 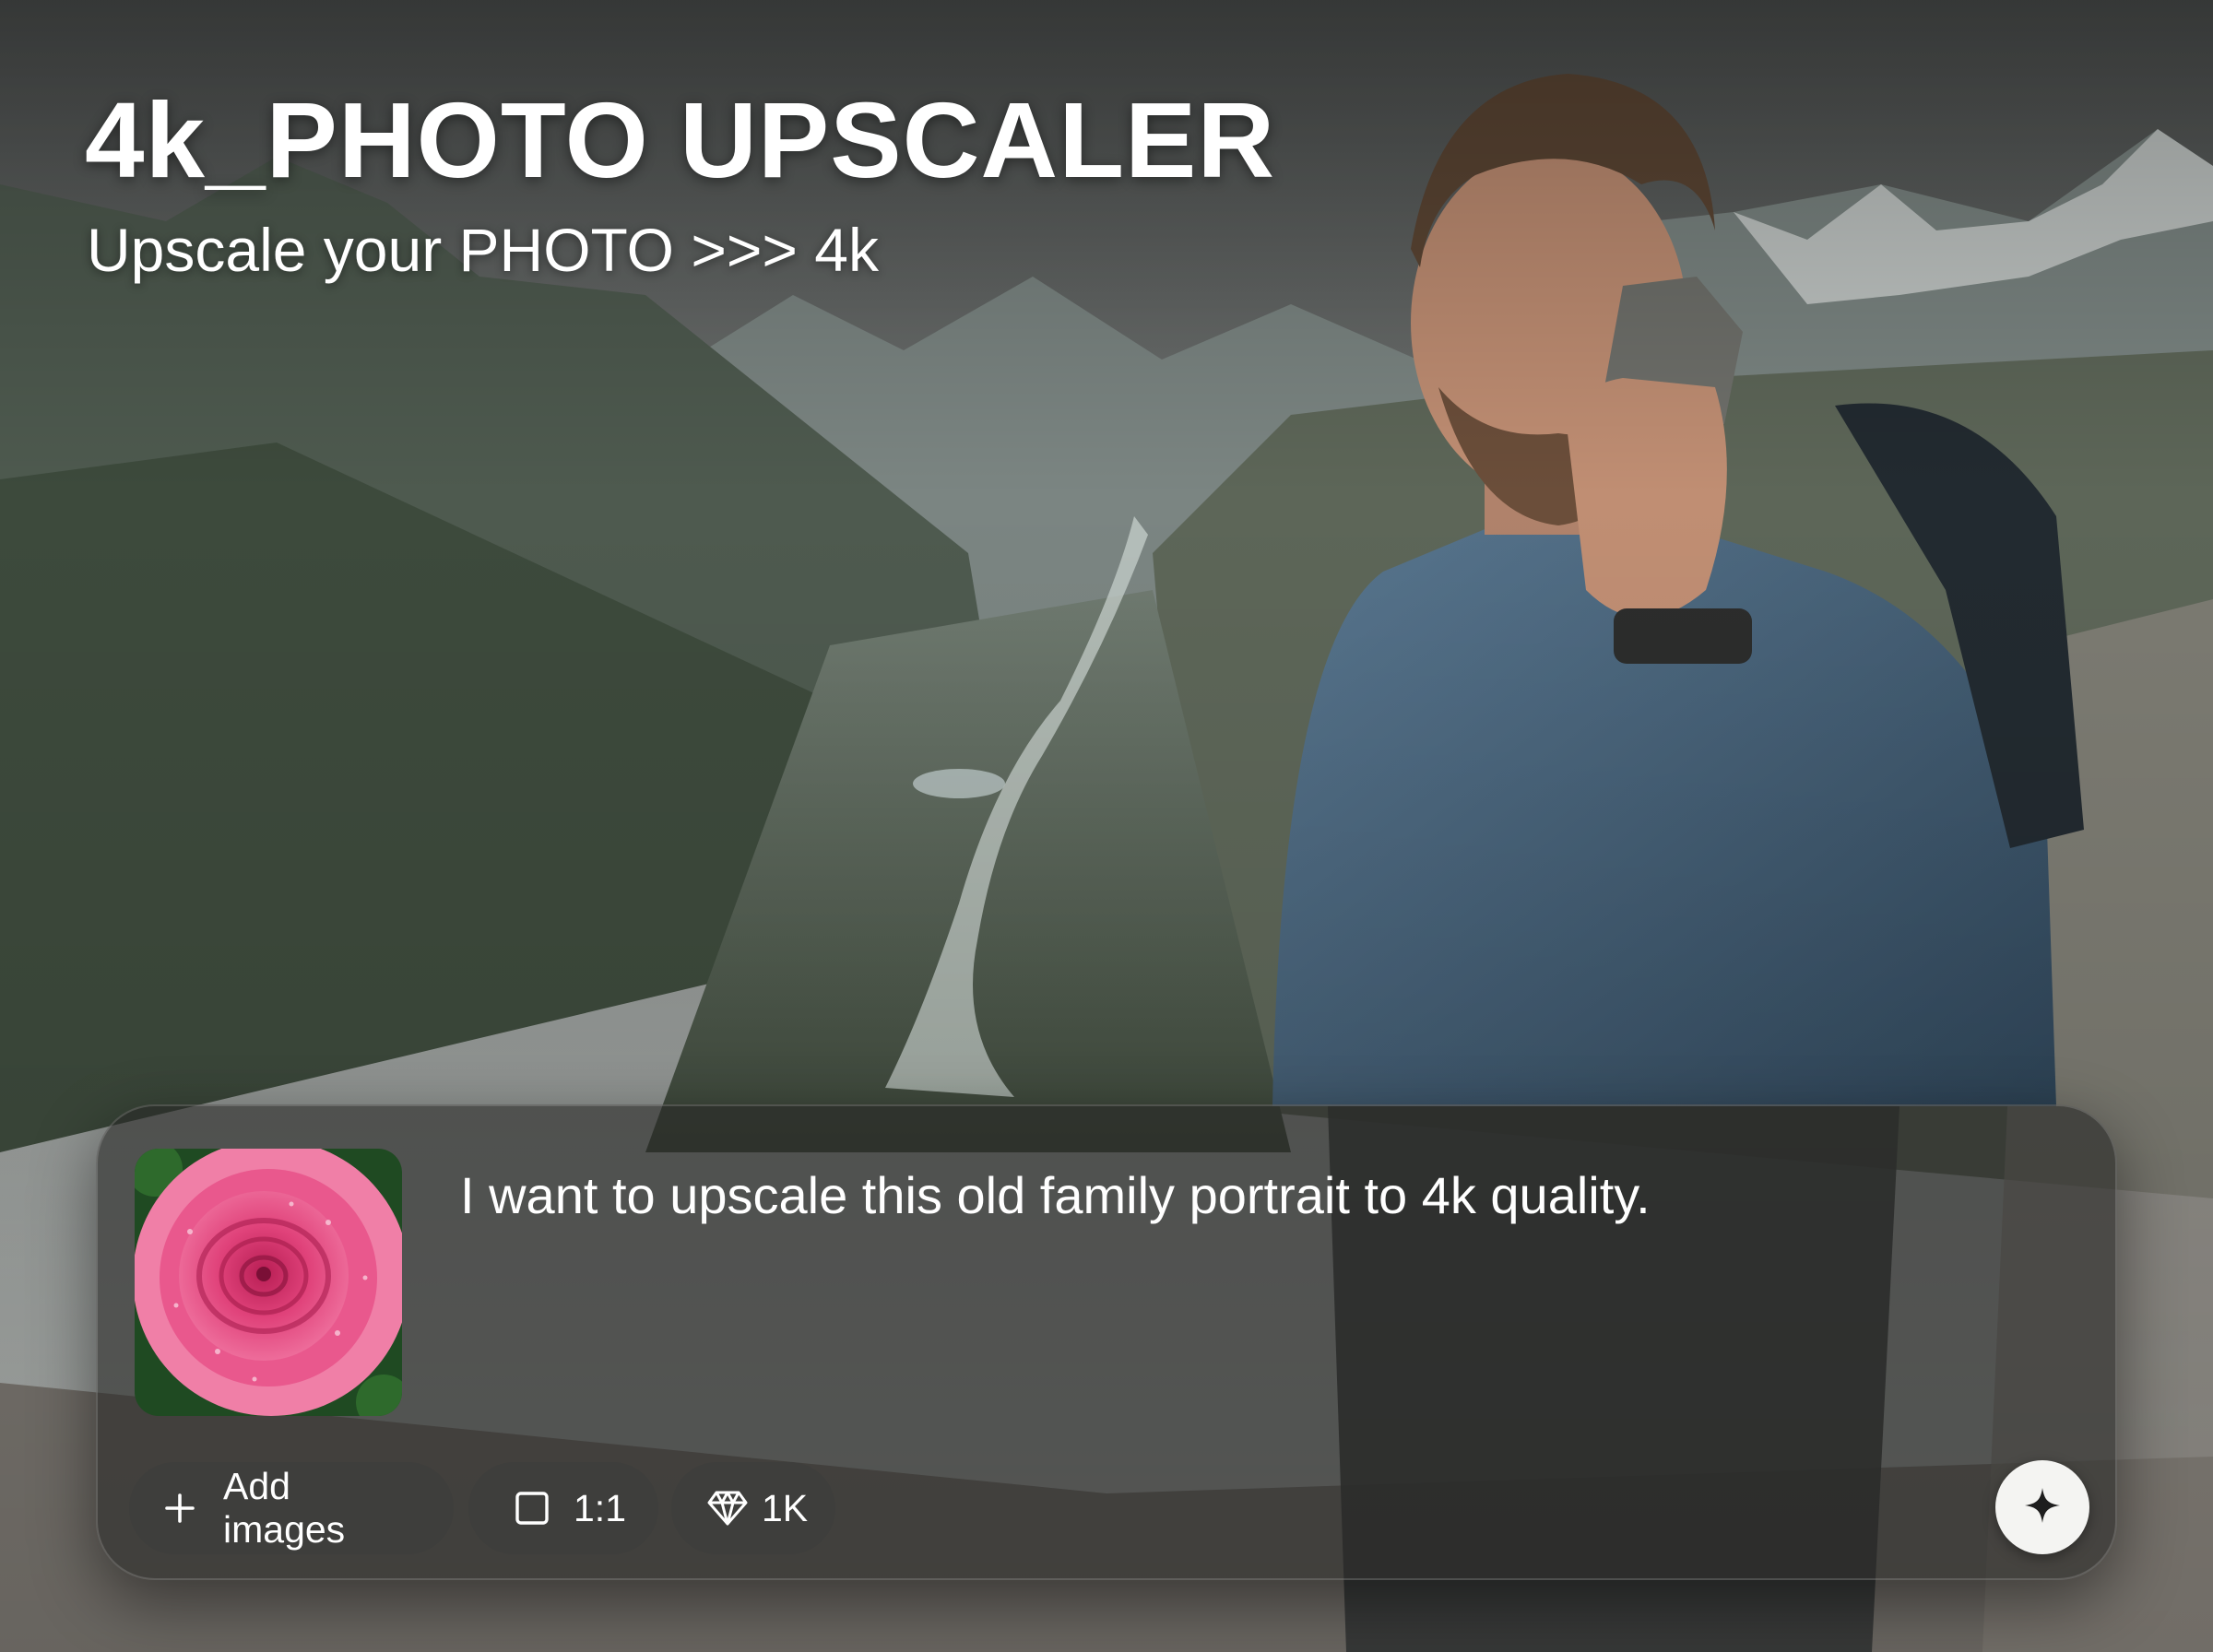 I want to click on aspect-ratio-button: 1:1, so click(x=563, y=1508).